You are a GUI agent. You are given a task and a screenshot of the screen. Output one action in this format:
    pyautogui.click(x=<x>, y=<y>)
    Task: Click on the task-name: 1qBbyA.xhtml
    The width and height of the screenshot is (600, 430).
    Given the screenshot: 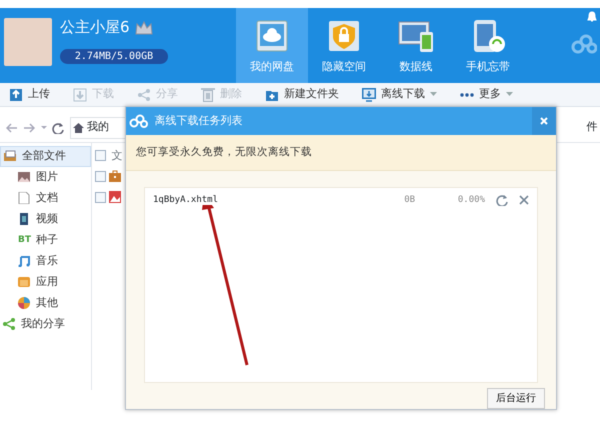 What is the action you would take?
    pyautogui.click(x=186, y=201)
    